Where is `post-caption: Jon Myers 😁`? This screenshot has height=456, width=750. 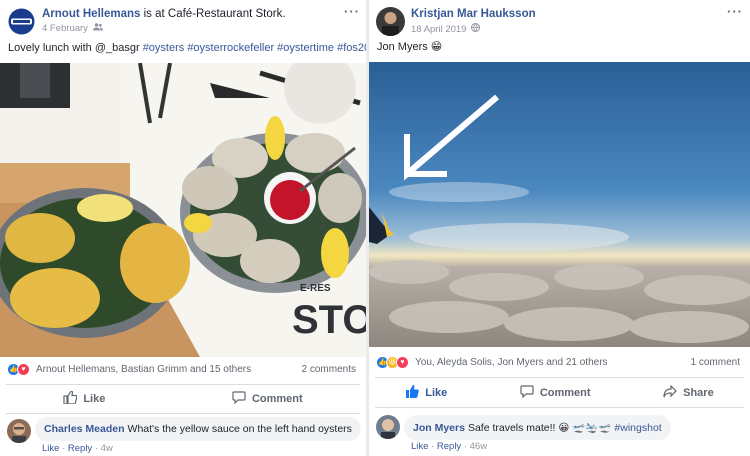 post-caption: Jon Myers 😁 is located at coordinates (410, 47).